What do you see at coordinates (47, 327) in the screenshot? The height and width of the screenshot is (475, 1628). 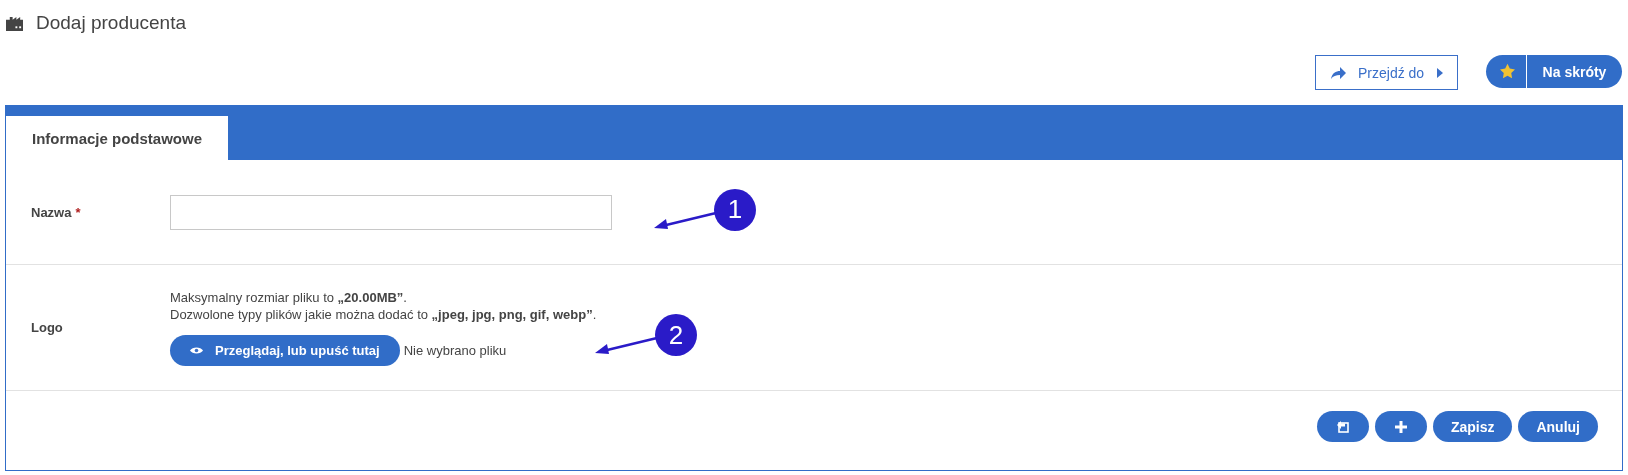 I see `field-label: Logo` at bounding box center [47, 327].